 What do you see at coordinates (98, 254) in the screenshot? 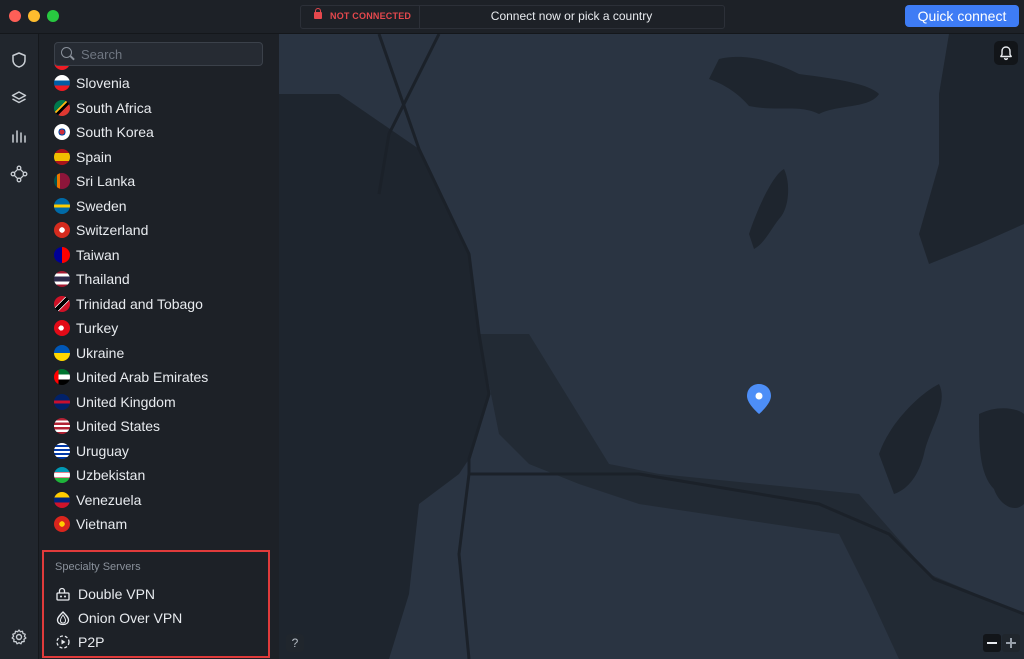
I see `country-name: Taiwan` at bounding box center [98, 254].